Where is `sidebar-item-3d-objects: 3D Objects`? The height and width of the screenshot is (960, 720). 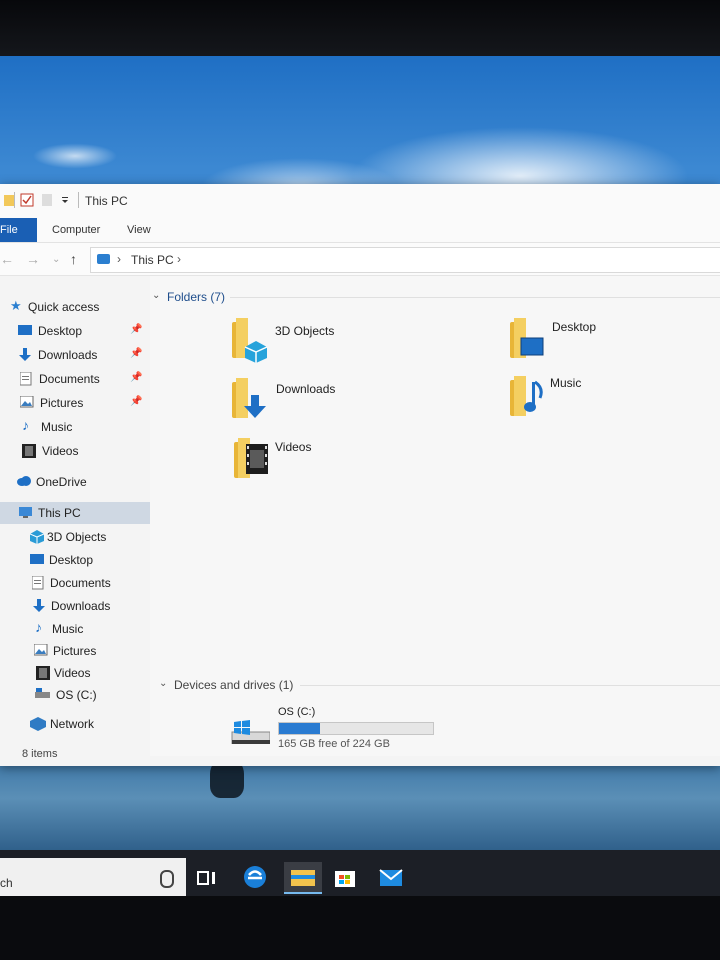
sidebar-item-3d-objects: 3D Objects is located at coordinates (75, 537).